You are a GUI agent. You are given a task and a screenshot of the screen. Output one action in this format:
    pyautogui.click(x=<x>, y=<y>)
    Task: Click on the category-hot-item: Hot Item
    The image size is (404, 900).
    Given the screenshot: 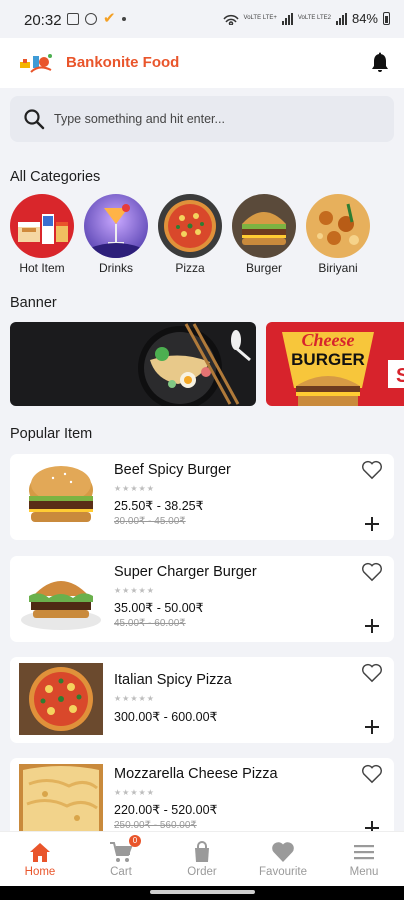 What is the action you would take?
    pyautogui.click(x=42, y=234)
    